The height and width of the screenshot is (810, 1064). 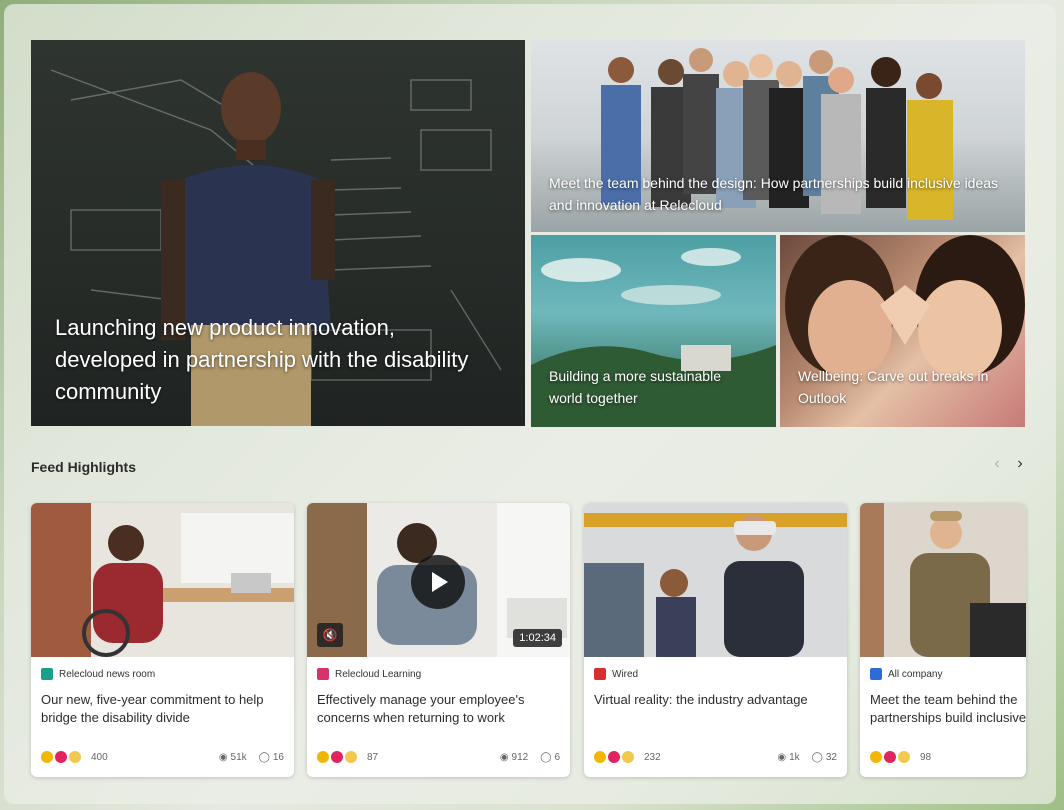 I want to click on mute-icon: 🔇, so click(x=330, y=635).